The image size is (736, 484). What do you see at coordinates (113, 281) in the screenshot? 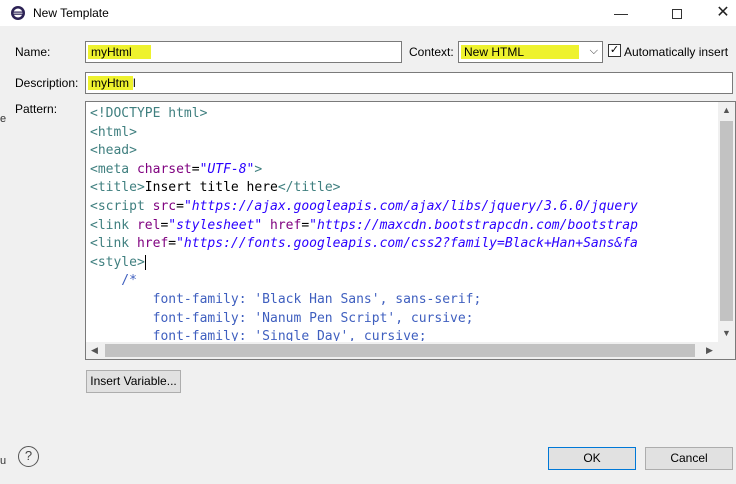
I see `code-token: /*` at bounding box center [113, 281].